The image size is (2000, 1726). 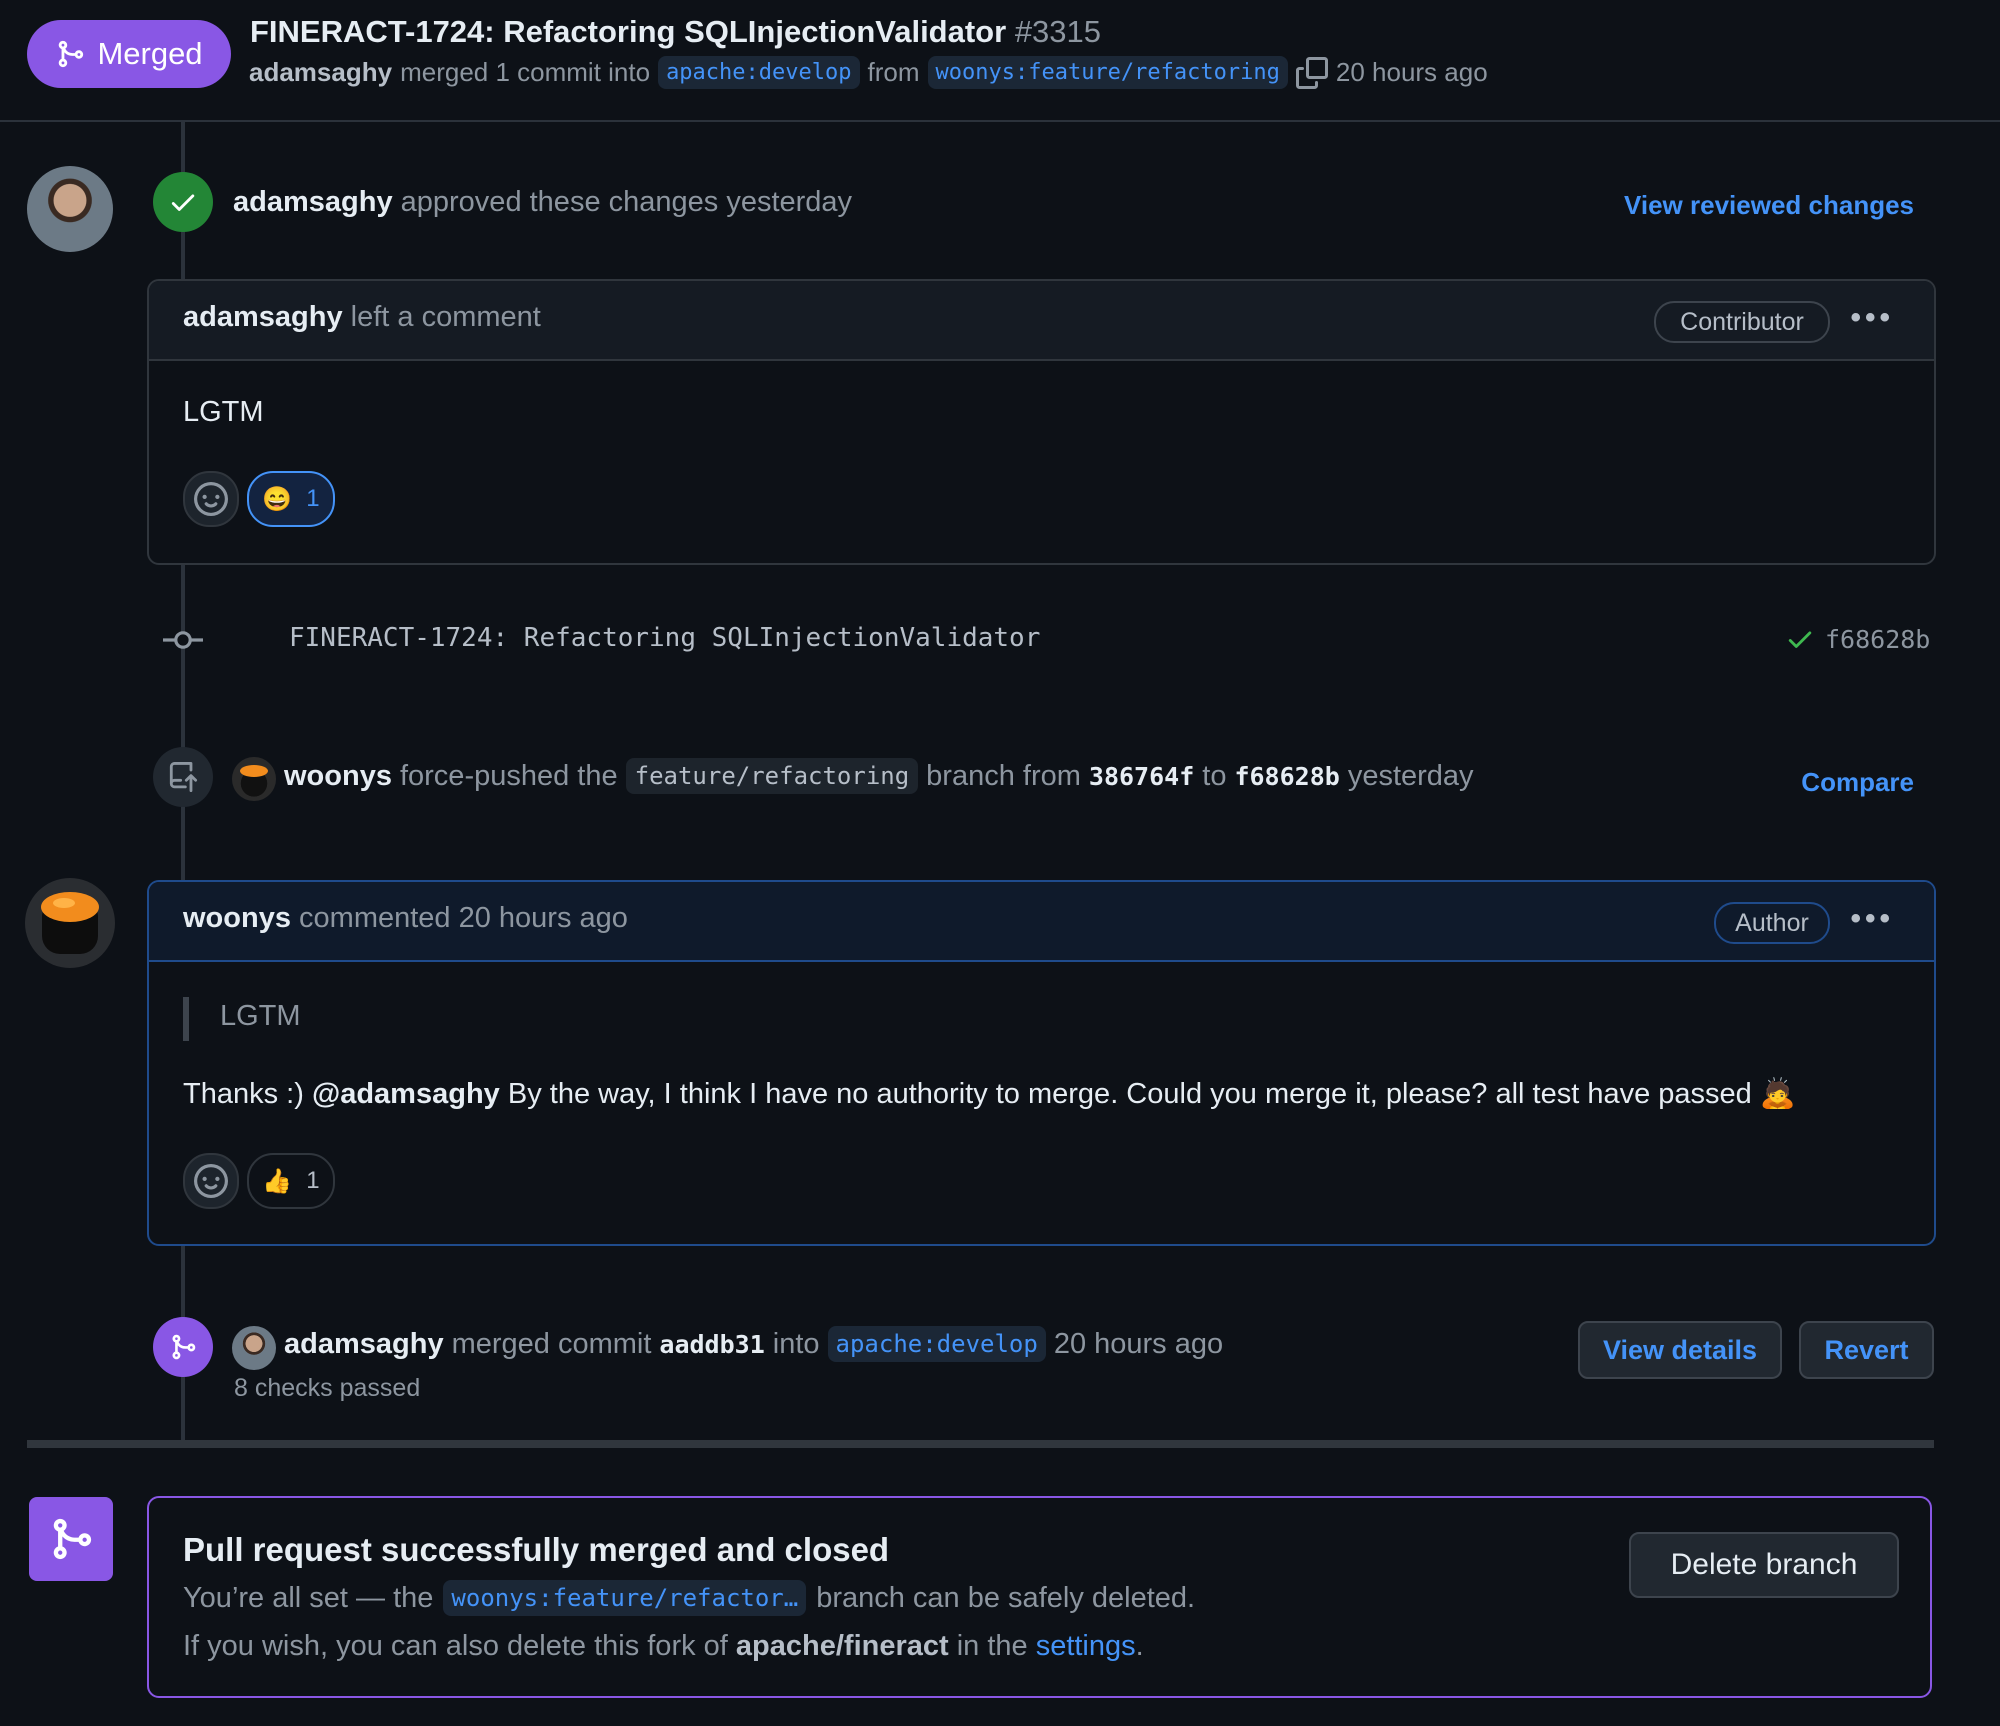 I want to click on comment-body: LGTM, so click(x=223, y=412).